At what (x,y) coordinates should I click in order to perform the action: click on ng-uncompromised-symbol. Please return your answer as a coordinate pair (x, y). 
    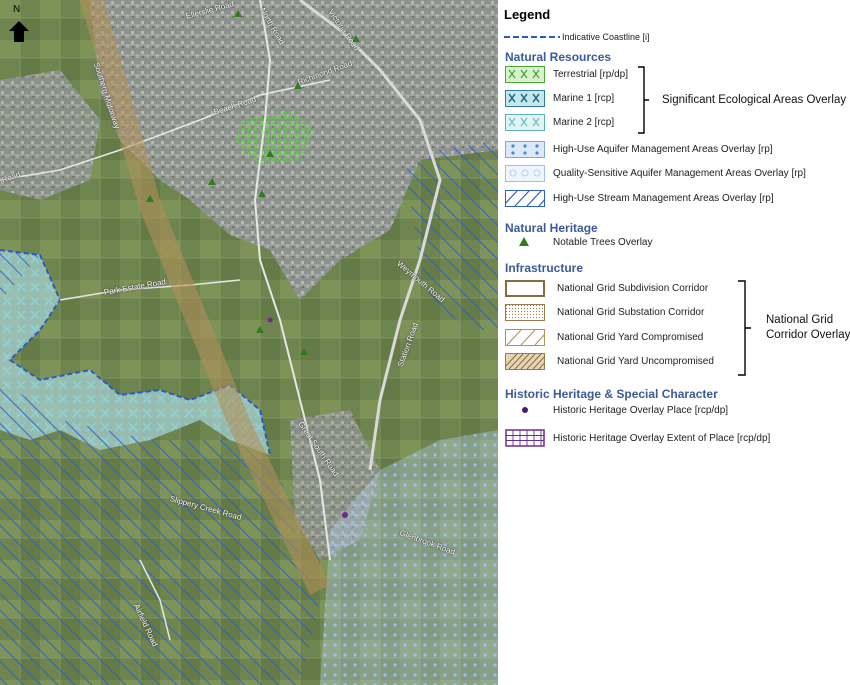
    Looking at the image, I should click on (525, 361).